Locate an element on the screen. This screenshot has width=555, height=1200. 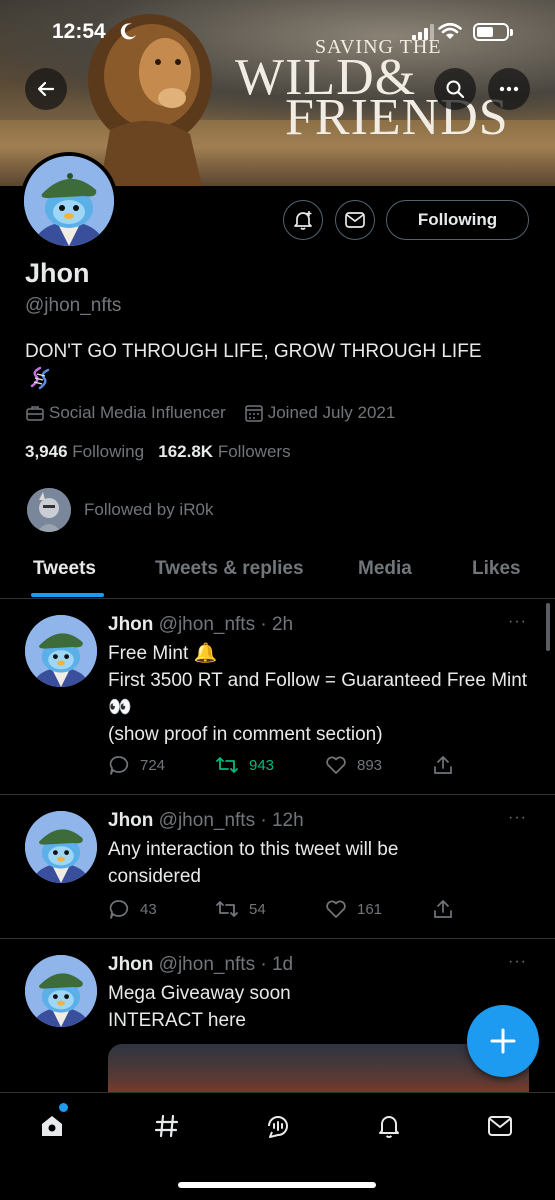
profile-meta: Social Media Influencer Joined July 2021 is located at coordinates (219, 413).